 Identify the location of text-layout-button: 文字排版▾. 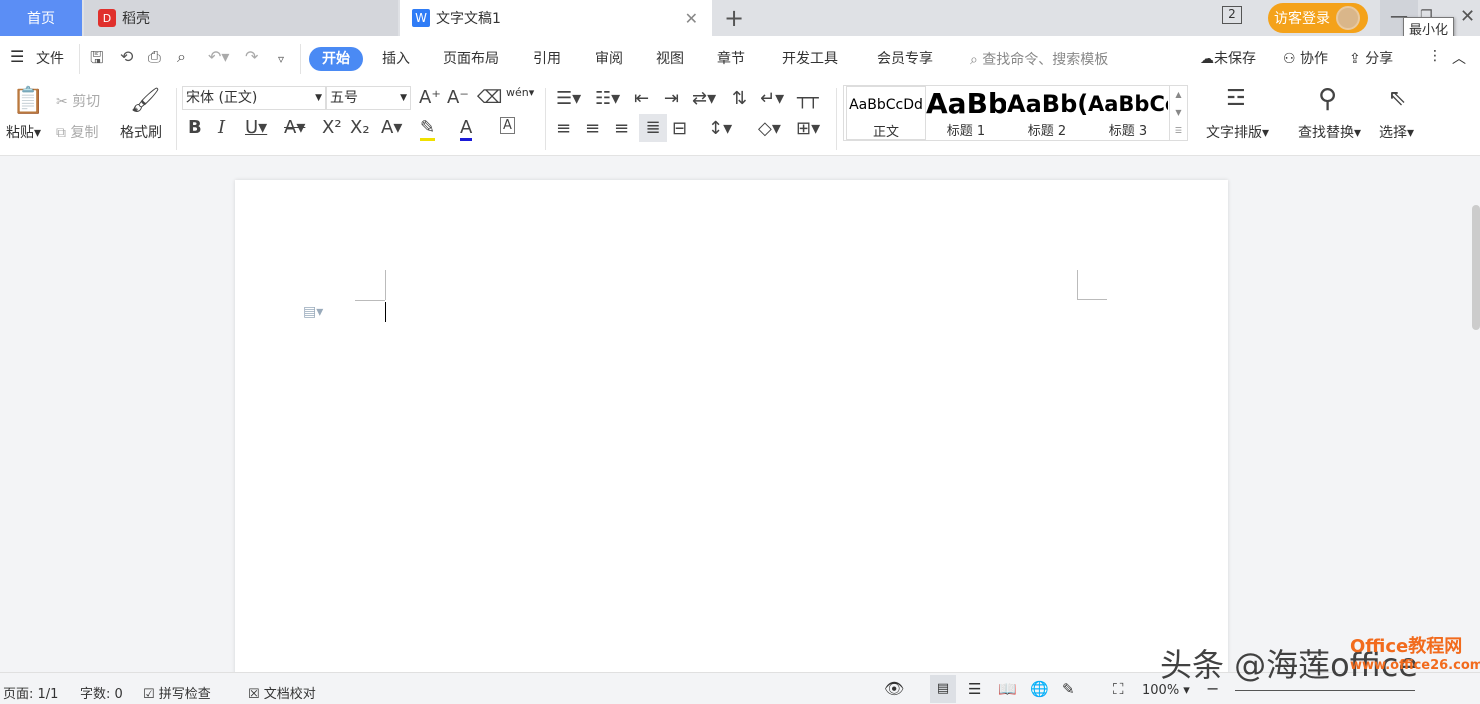
(1237, 132).